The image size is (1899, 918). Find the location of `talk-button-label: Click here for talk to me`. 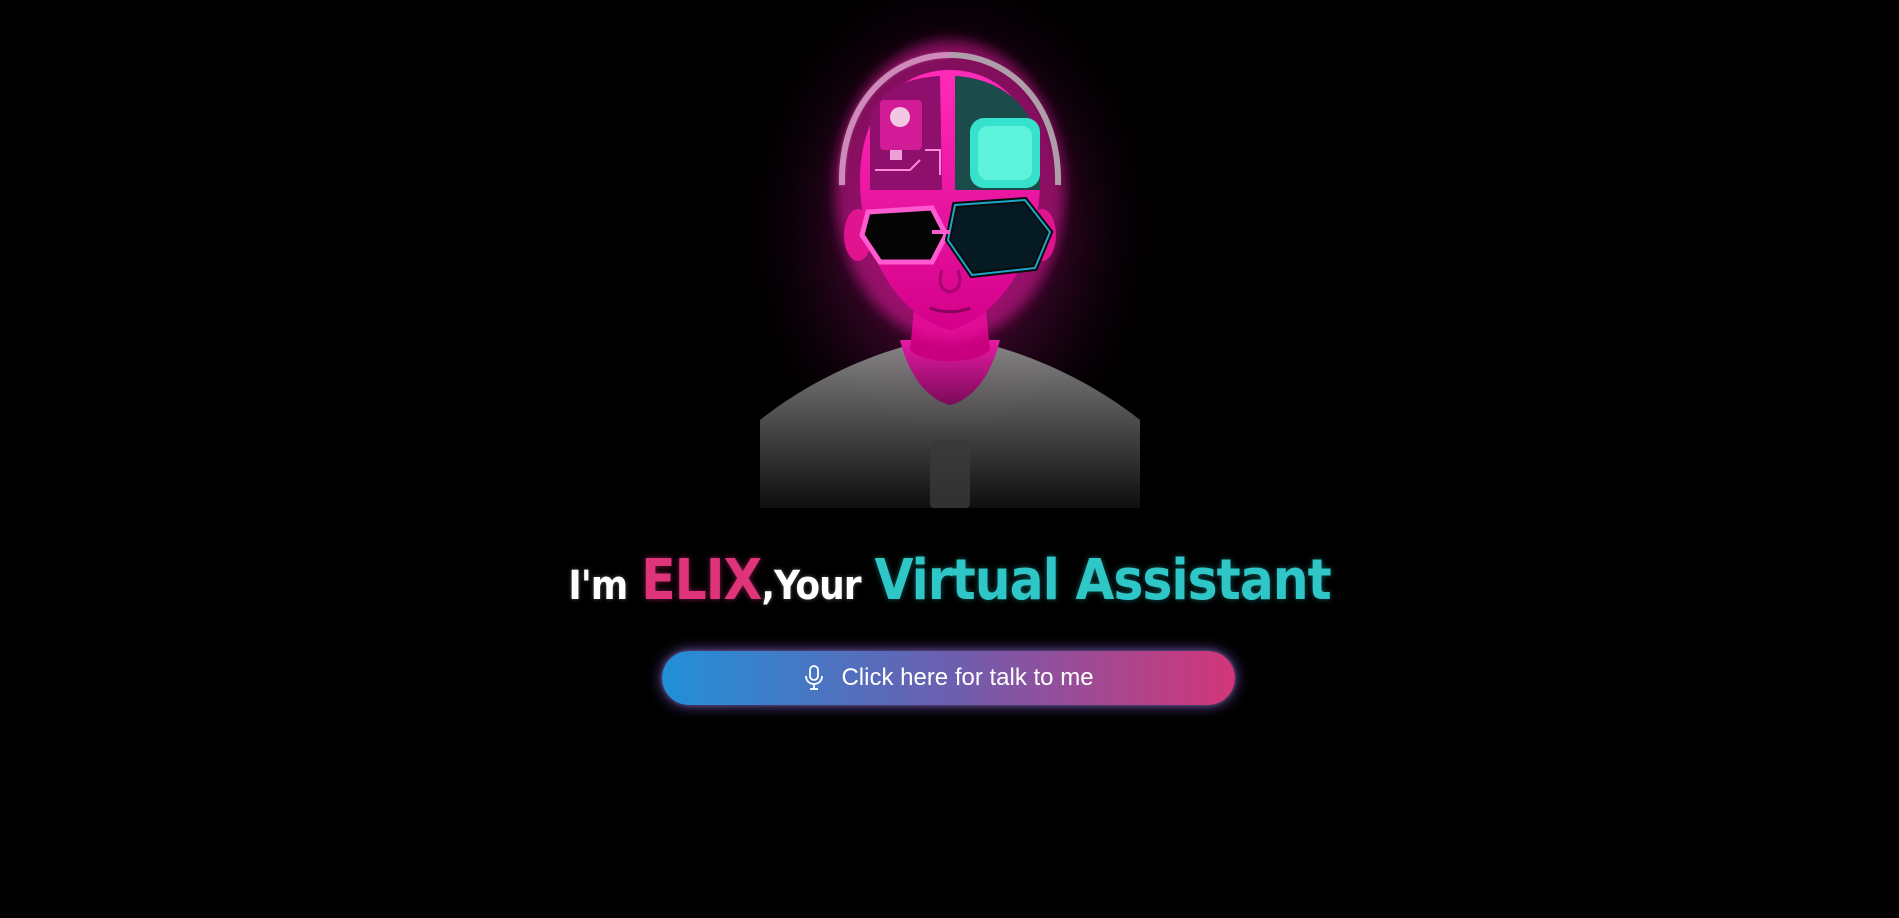

talk-button-label: Click here for talk to me is located at coordinates (967, 677).